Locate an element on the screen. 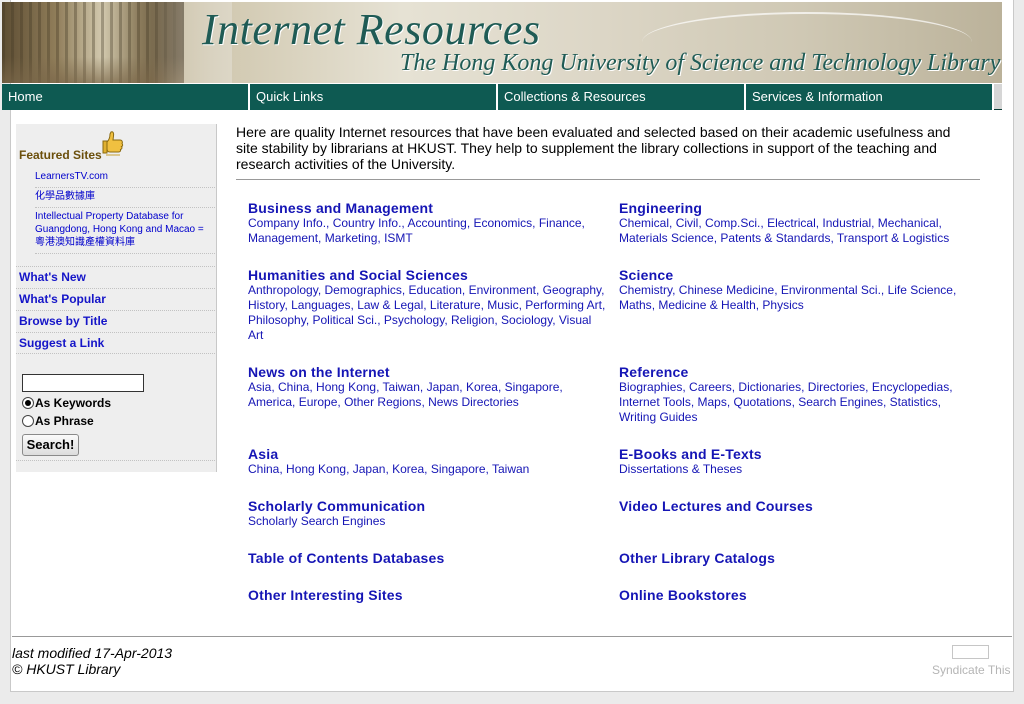  search-button: Search! is located at coordinates (50, 445).